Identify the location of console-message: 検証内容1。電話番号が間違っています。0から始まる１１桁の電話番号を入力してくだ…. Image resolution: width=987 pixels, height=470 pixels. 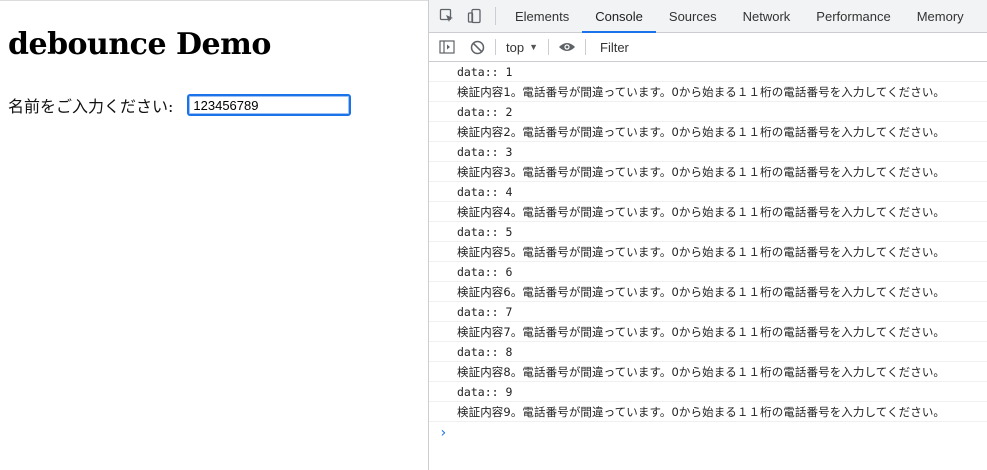
(708, 92).